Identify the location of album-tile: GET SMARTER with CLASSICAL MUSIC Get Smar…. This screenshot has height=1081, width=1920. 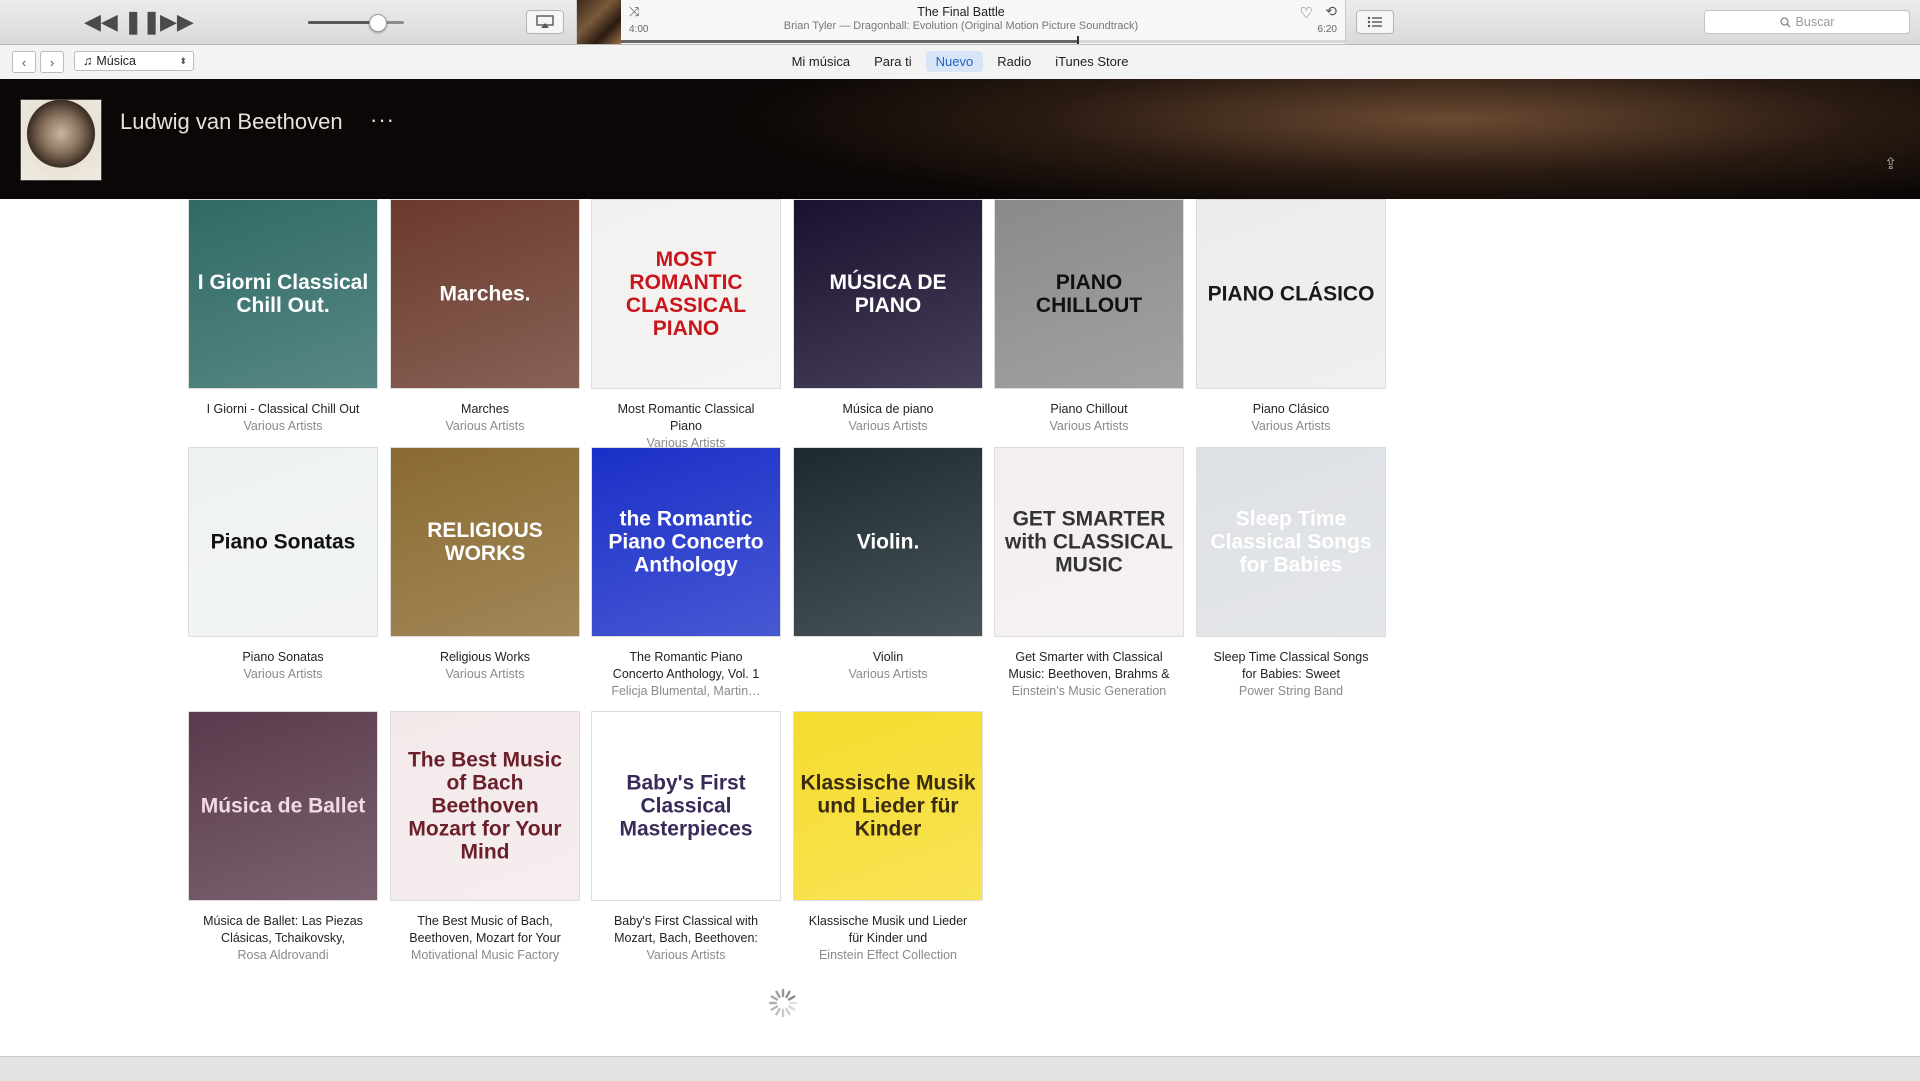
(1089, 573).